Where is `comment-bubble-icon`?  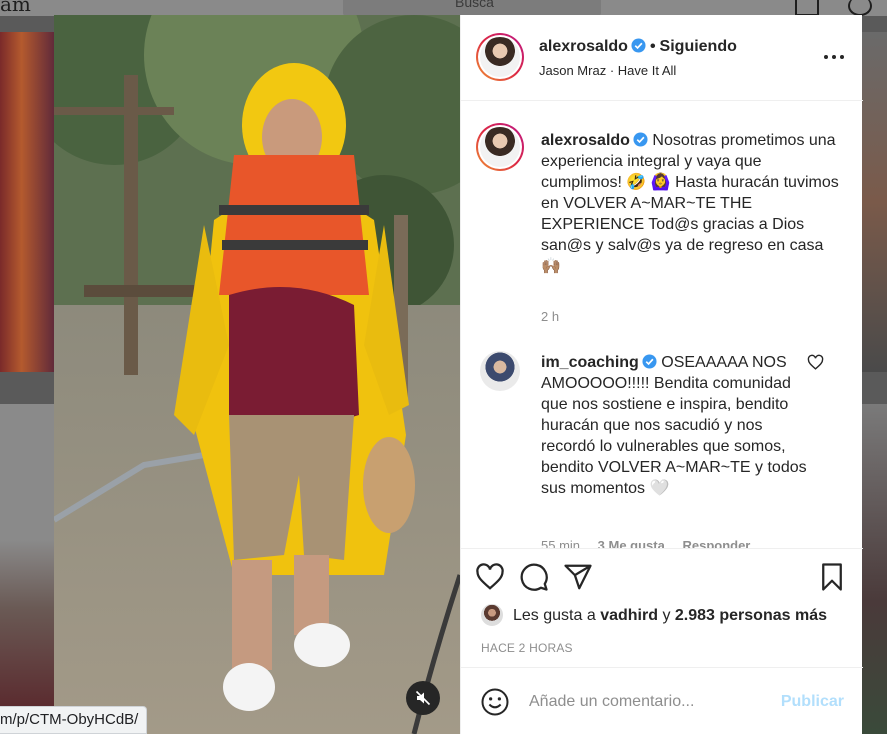 comment-bubble-icon is located at coordinates (534, 577).